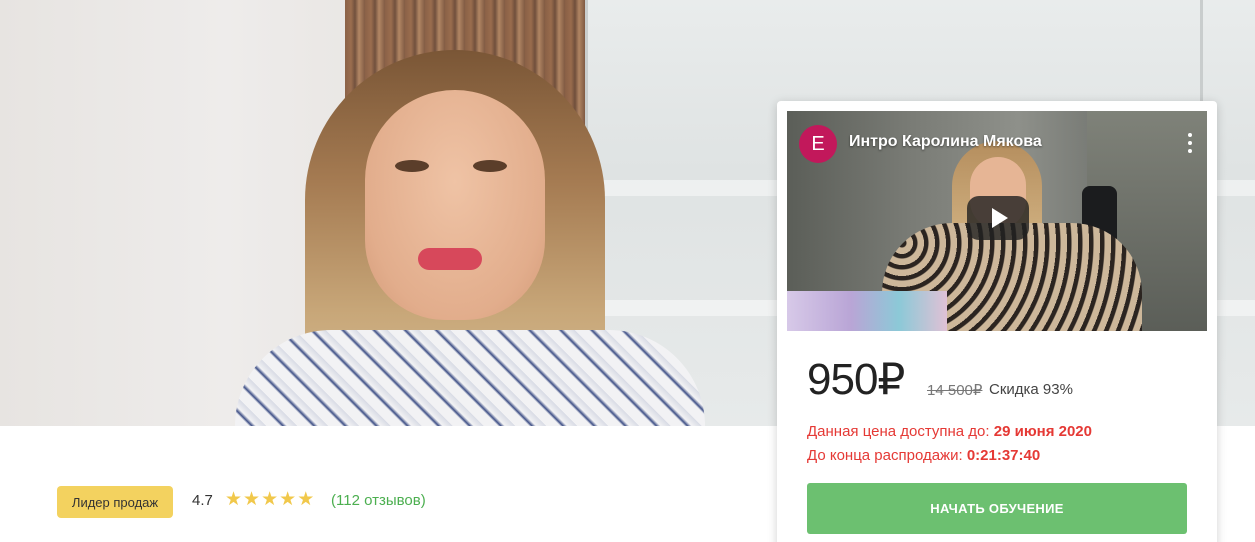 The image size is (1255, 542). I want to click on play-icon, so click(998, 218).